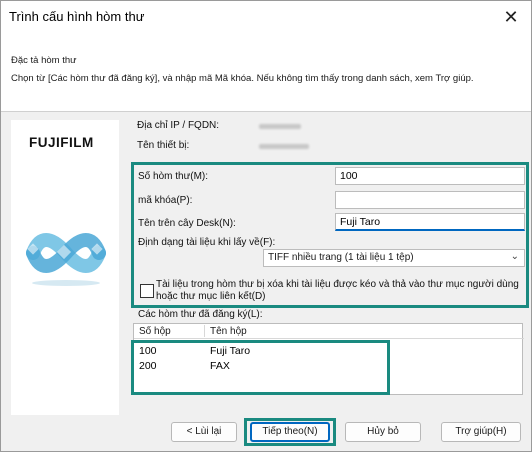  Describe the element at coordinates (230, 351) in the screenshot. I see `row-1-name: Fuji Taro` at that location.